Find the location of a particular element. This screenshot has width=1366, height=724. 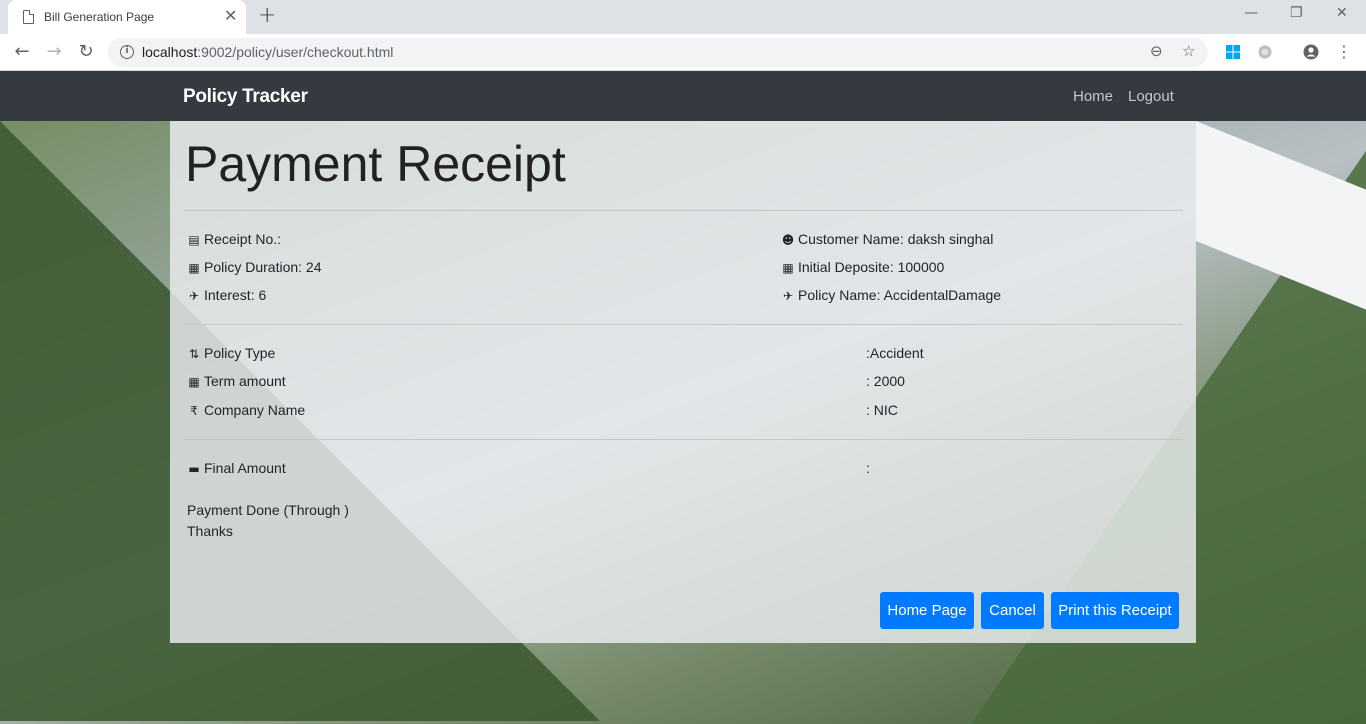

home-page-button: Home Page is located at coordinates (927, 610).